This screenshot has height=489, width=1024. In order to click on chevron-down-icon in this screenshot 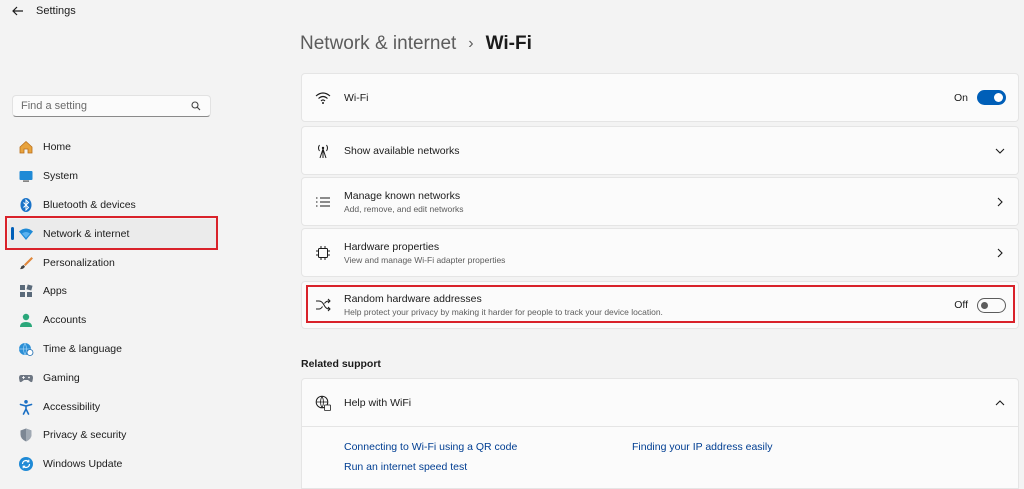, I will do `click(1000, 151)`.